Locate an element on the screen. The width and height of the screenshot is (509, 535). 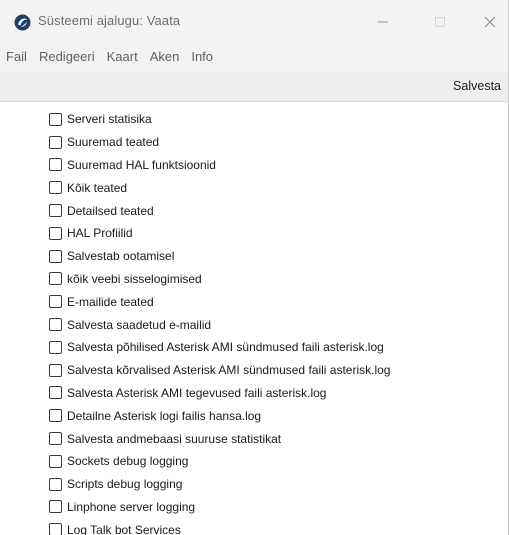
checkbox-row: Salvesta saadetud e-mailid is located at coordinates (219, 324).